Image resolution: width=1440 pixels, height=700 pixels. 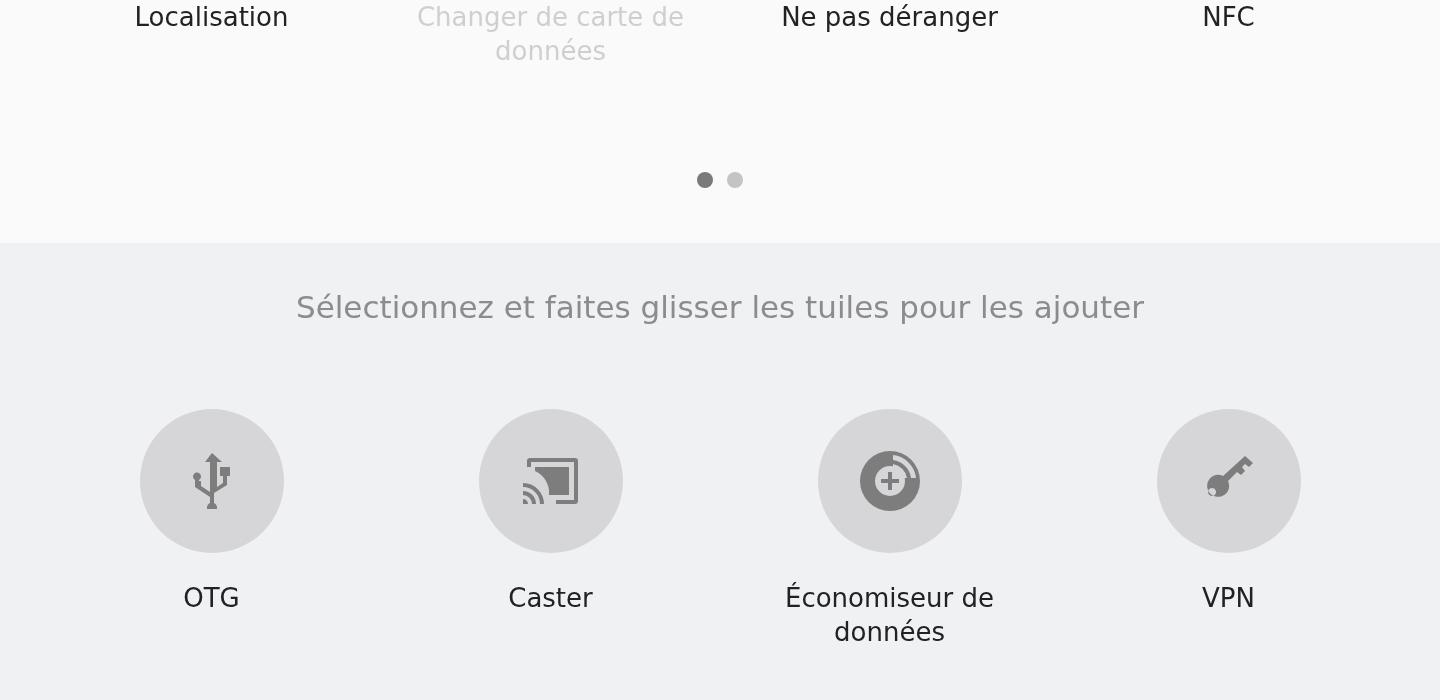 I want to click on tile-label: Ne pas déranger, so click(x=889, y=17).